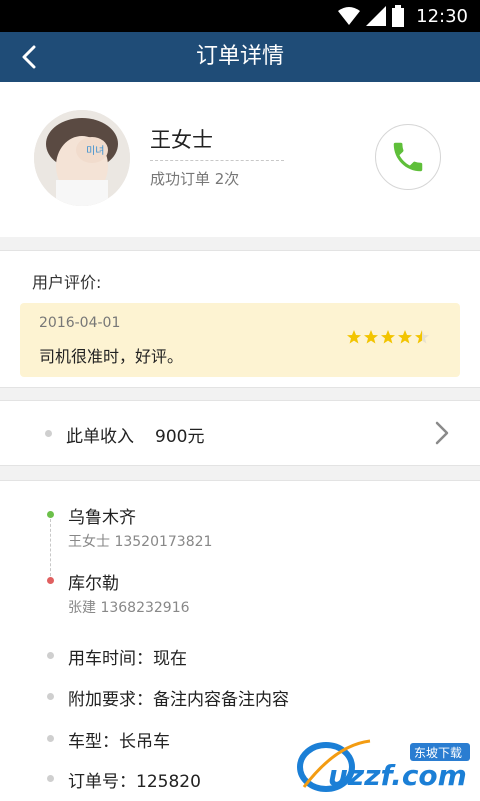  What do you see at coordinates (195, 179) in the screenshot?
I see `orders-summary: 成功订单 2次` at bounding box center [195, 179].